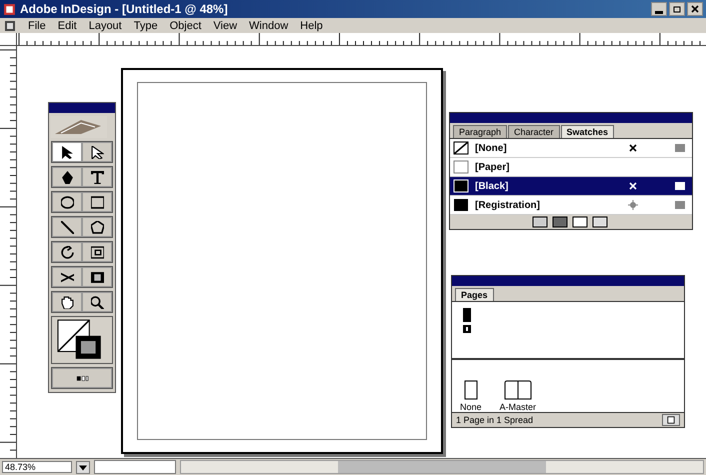 Image resolution: width=706 pixels, height=475 pixels. I want to click on maximize-button, so click(677, 9).